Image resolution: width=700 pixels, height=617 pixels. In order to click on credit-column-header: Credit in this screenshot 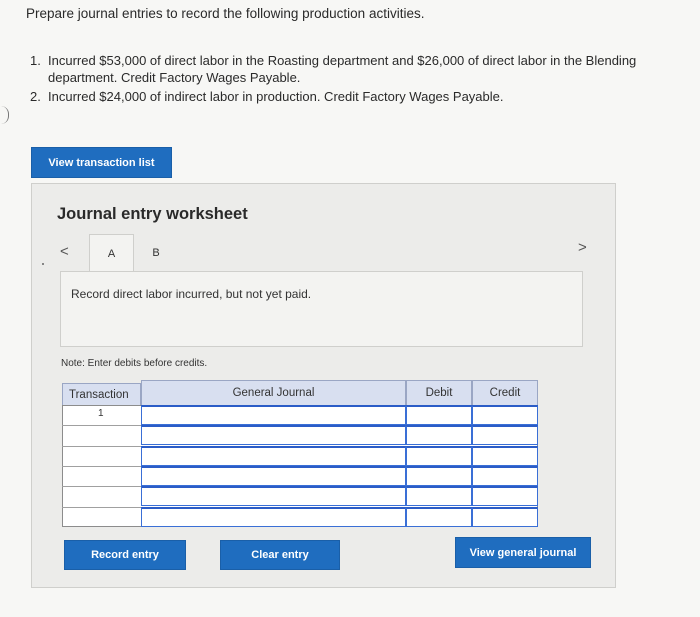, I will do `click(505, 393)`.